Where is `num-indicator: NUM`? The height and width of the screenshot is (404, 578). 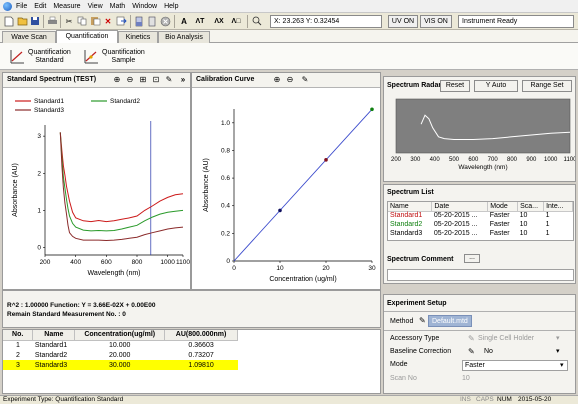
num-indicator: NUM is located at coordinates (504, 399).